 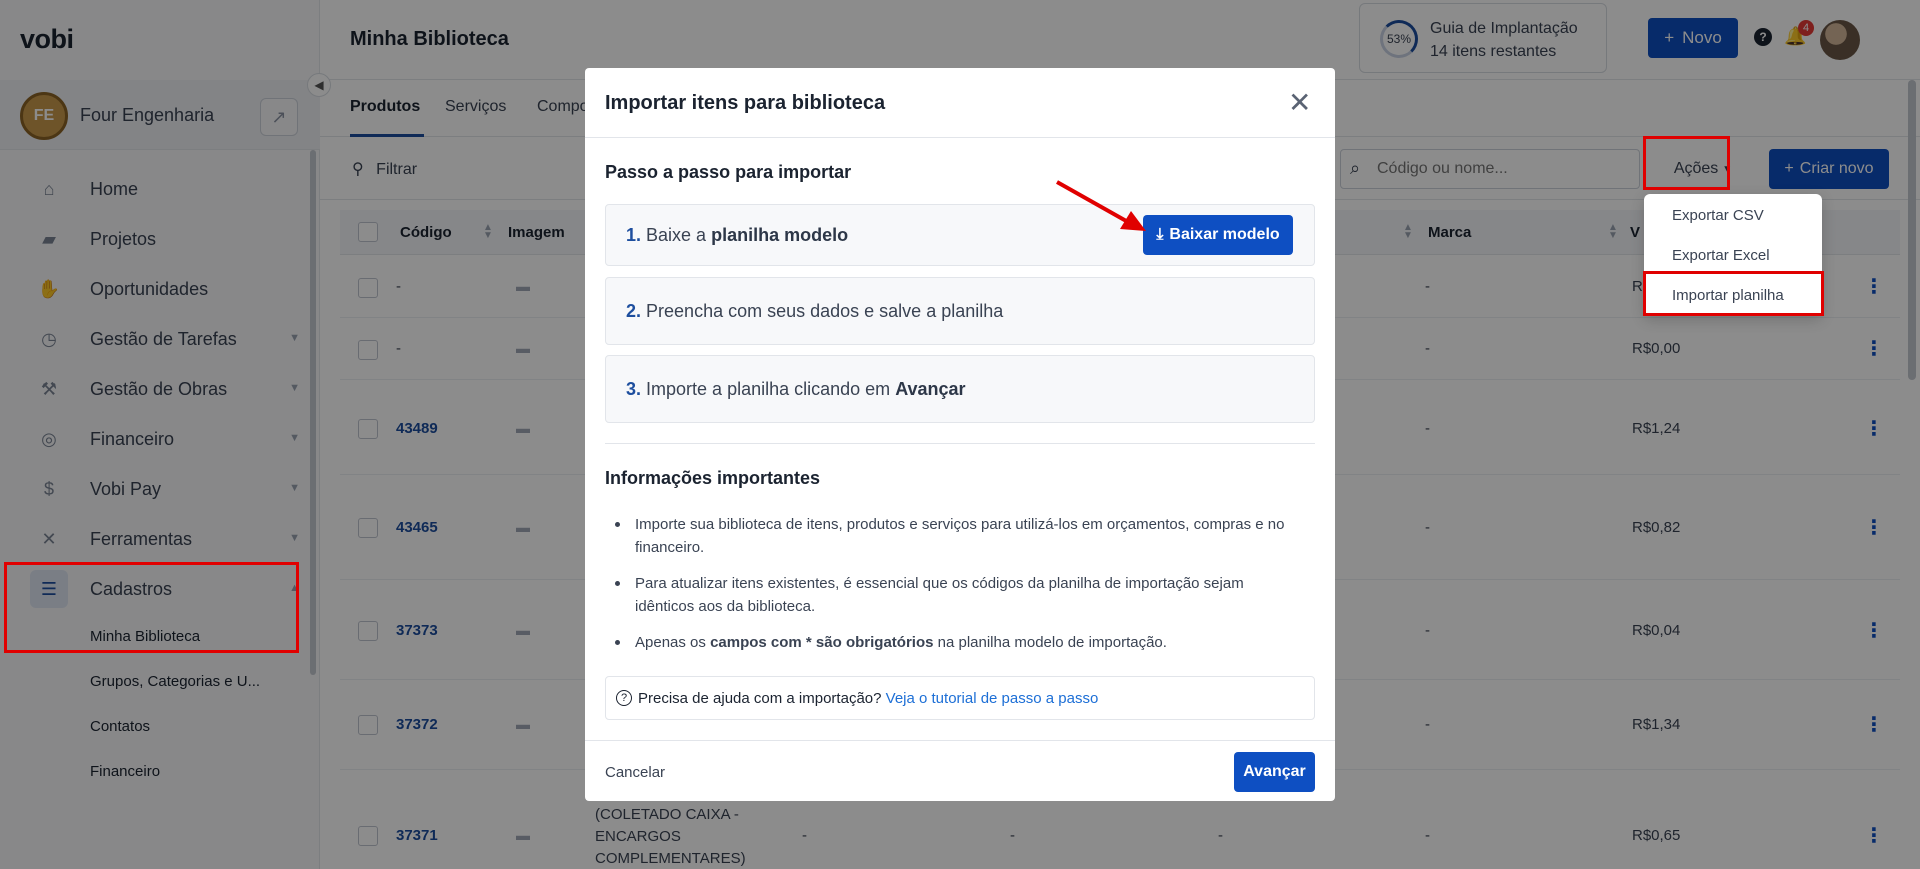 What do you see at coordinates (624, 698) in the screenshot?
I see `question-icon: ?` at bounding box center [624, 698].